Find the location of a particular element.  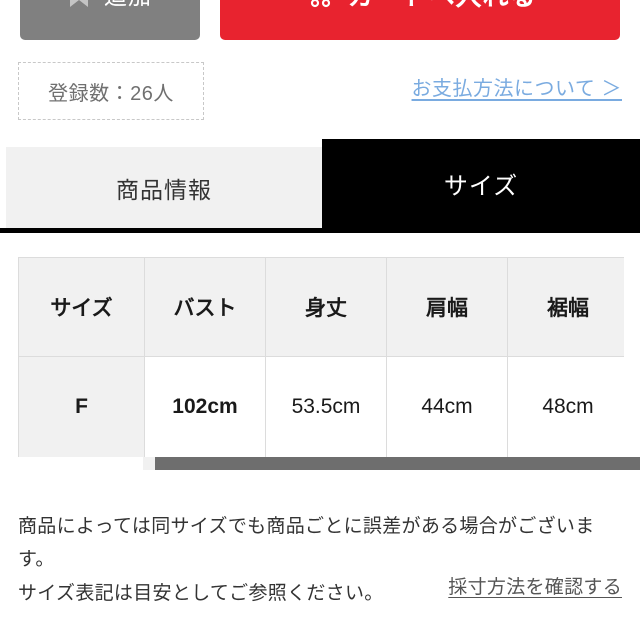

add-to-cart-label: カートへ入れる is located at coordinates (441, 6).